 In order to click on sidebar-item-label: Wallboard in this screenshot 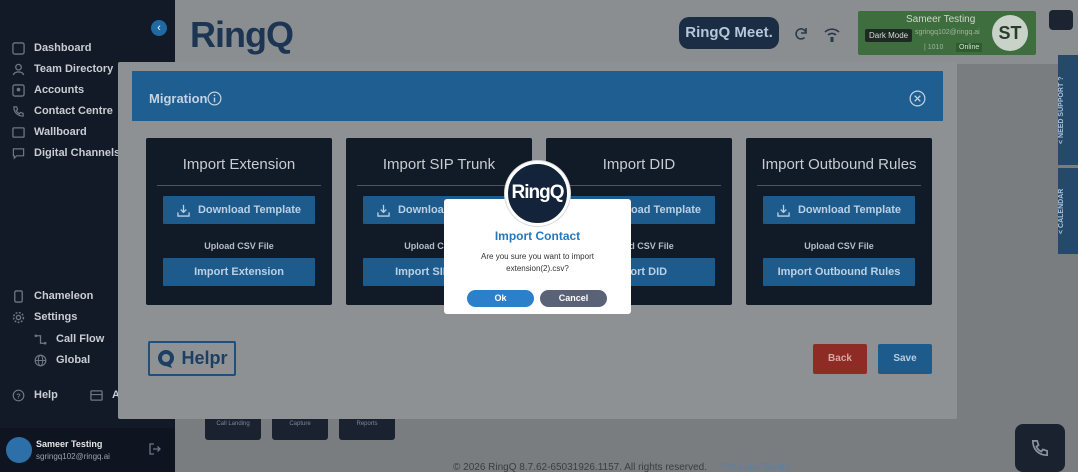, I will do `click(60, 132)`.